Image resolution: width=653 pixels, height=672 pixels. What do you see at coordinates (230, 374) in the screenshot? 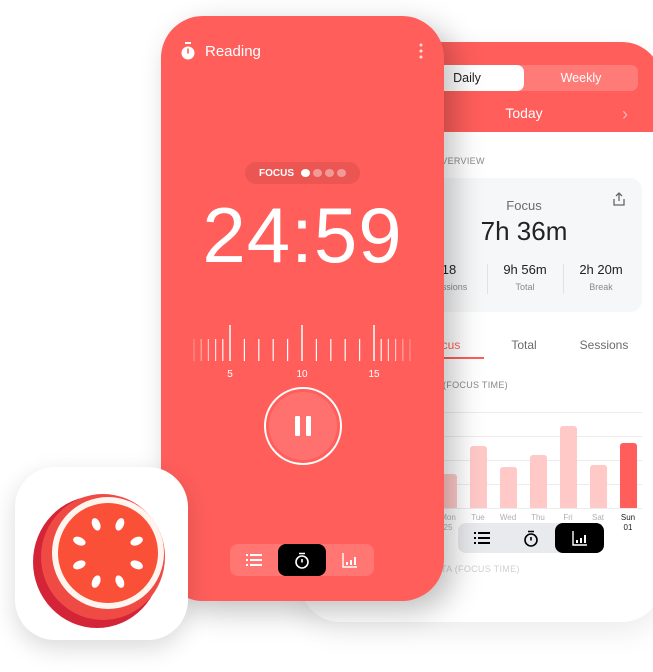
I see `ruler-label: 5` at bounding box center [230, 374].